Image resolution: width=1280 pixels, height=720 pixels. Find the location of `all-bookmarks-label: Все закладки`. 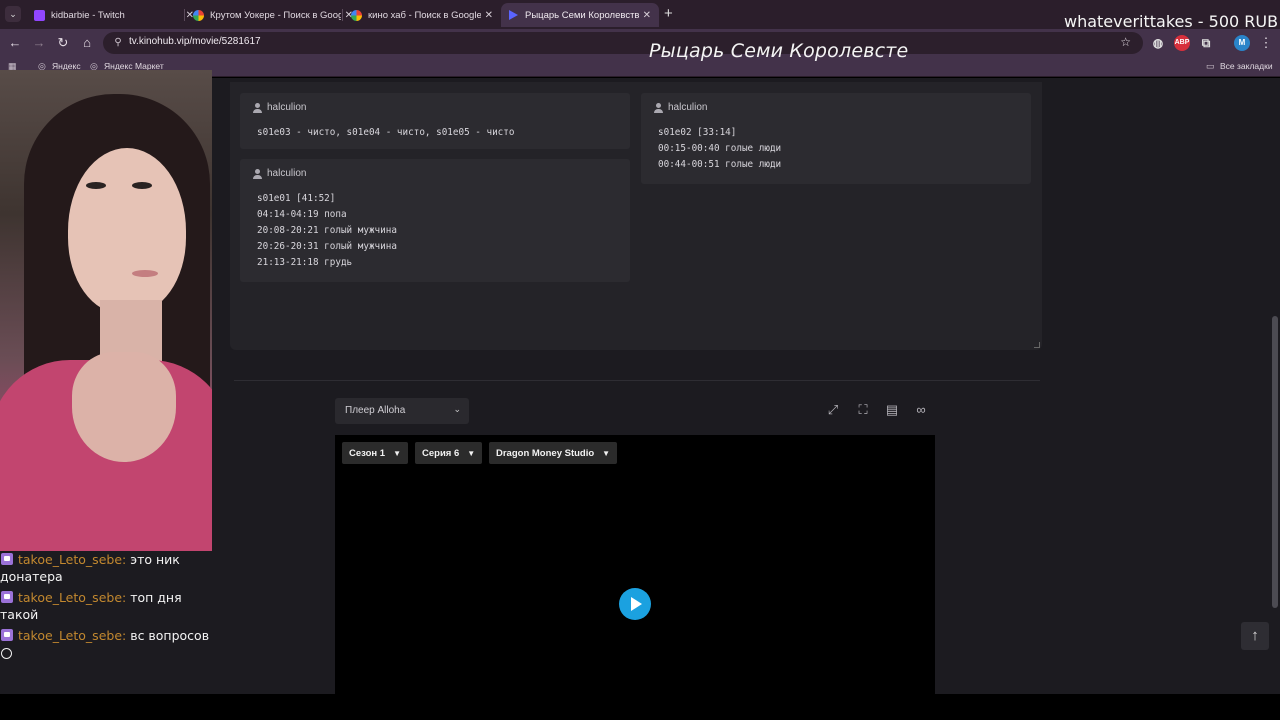

all-bookmarks-label: Все закладки is located at coordinates (1246, 66).